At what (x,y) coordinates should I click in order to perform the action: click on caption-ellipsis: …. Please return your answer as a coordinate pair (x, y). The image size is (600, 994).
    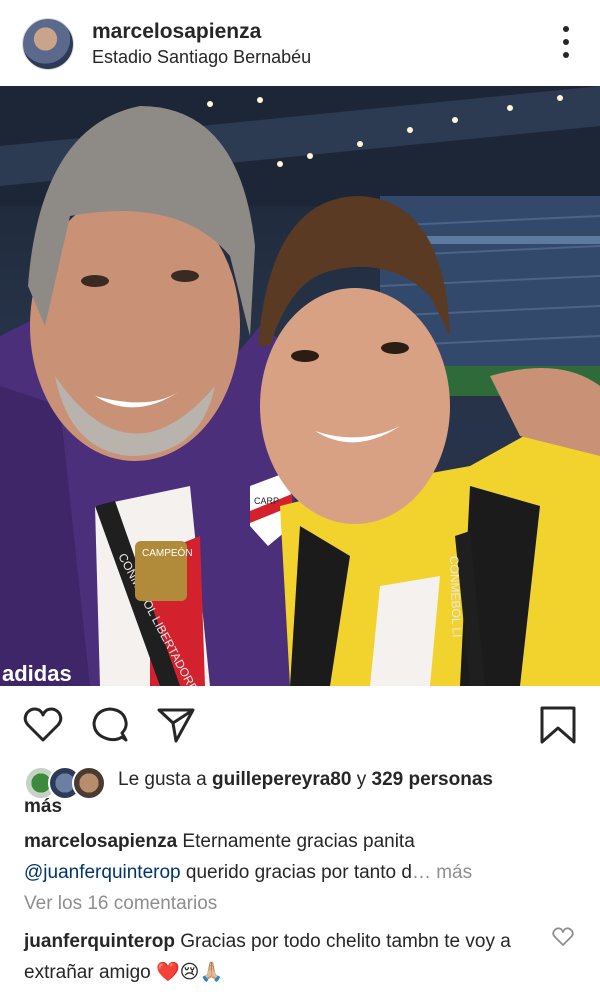
    Looking at the image, I should click on (421, 872).